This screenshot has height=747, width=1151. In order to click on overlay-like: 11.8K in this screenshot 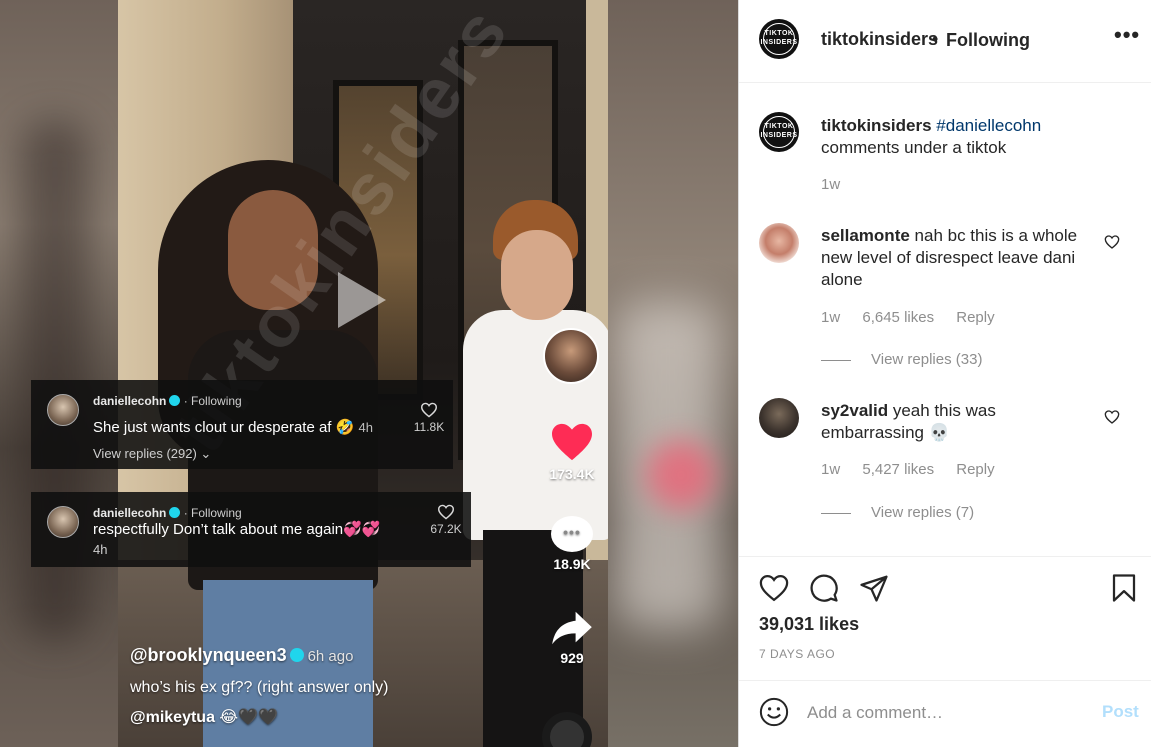, I will do `click(429, 418)`.